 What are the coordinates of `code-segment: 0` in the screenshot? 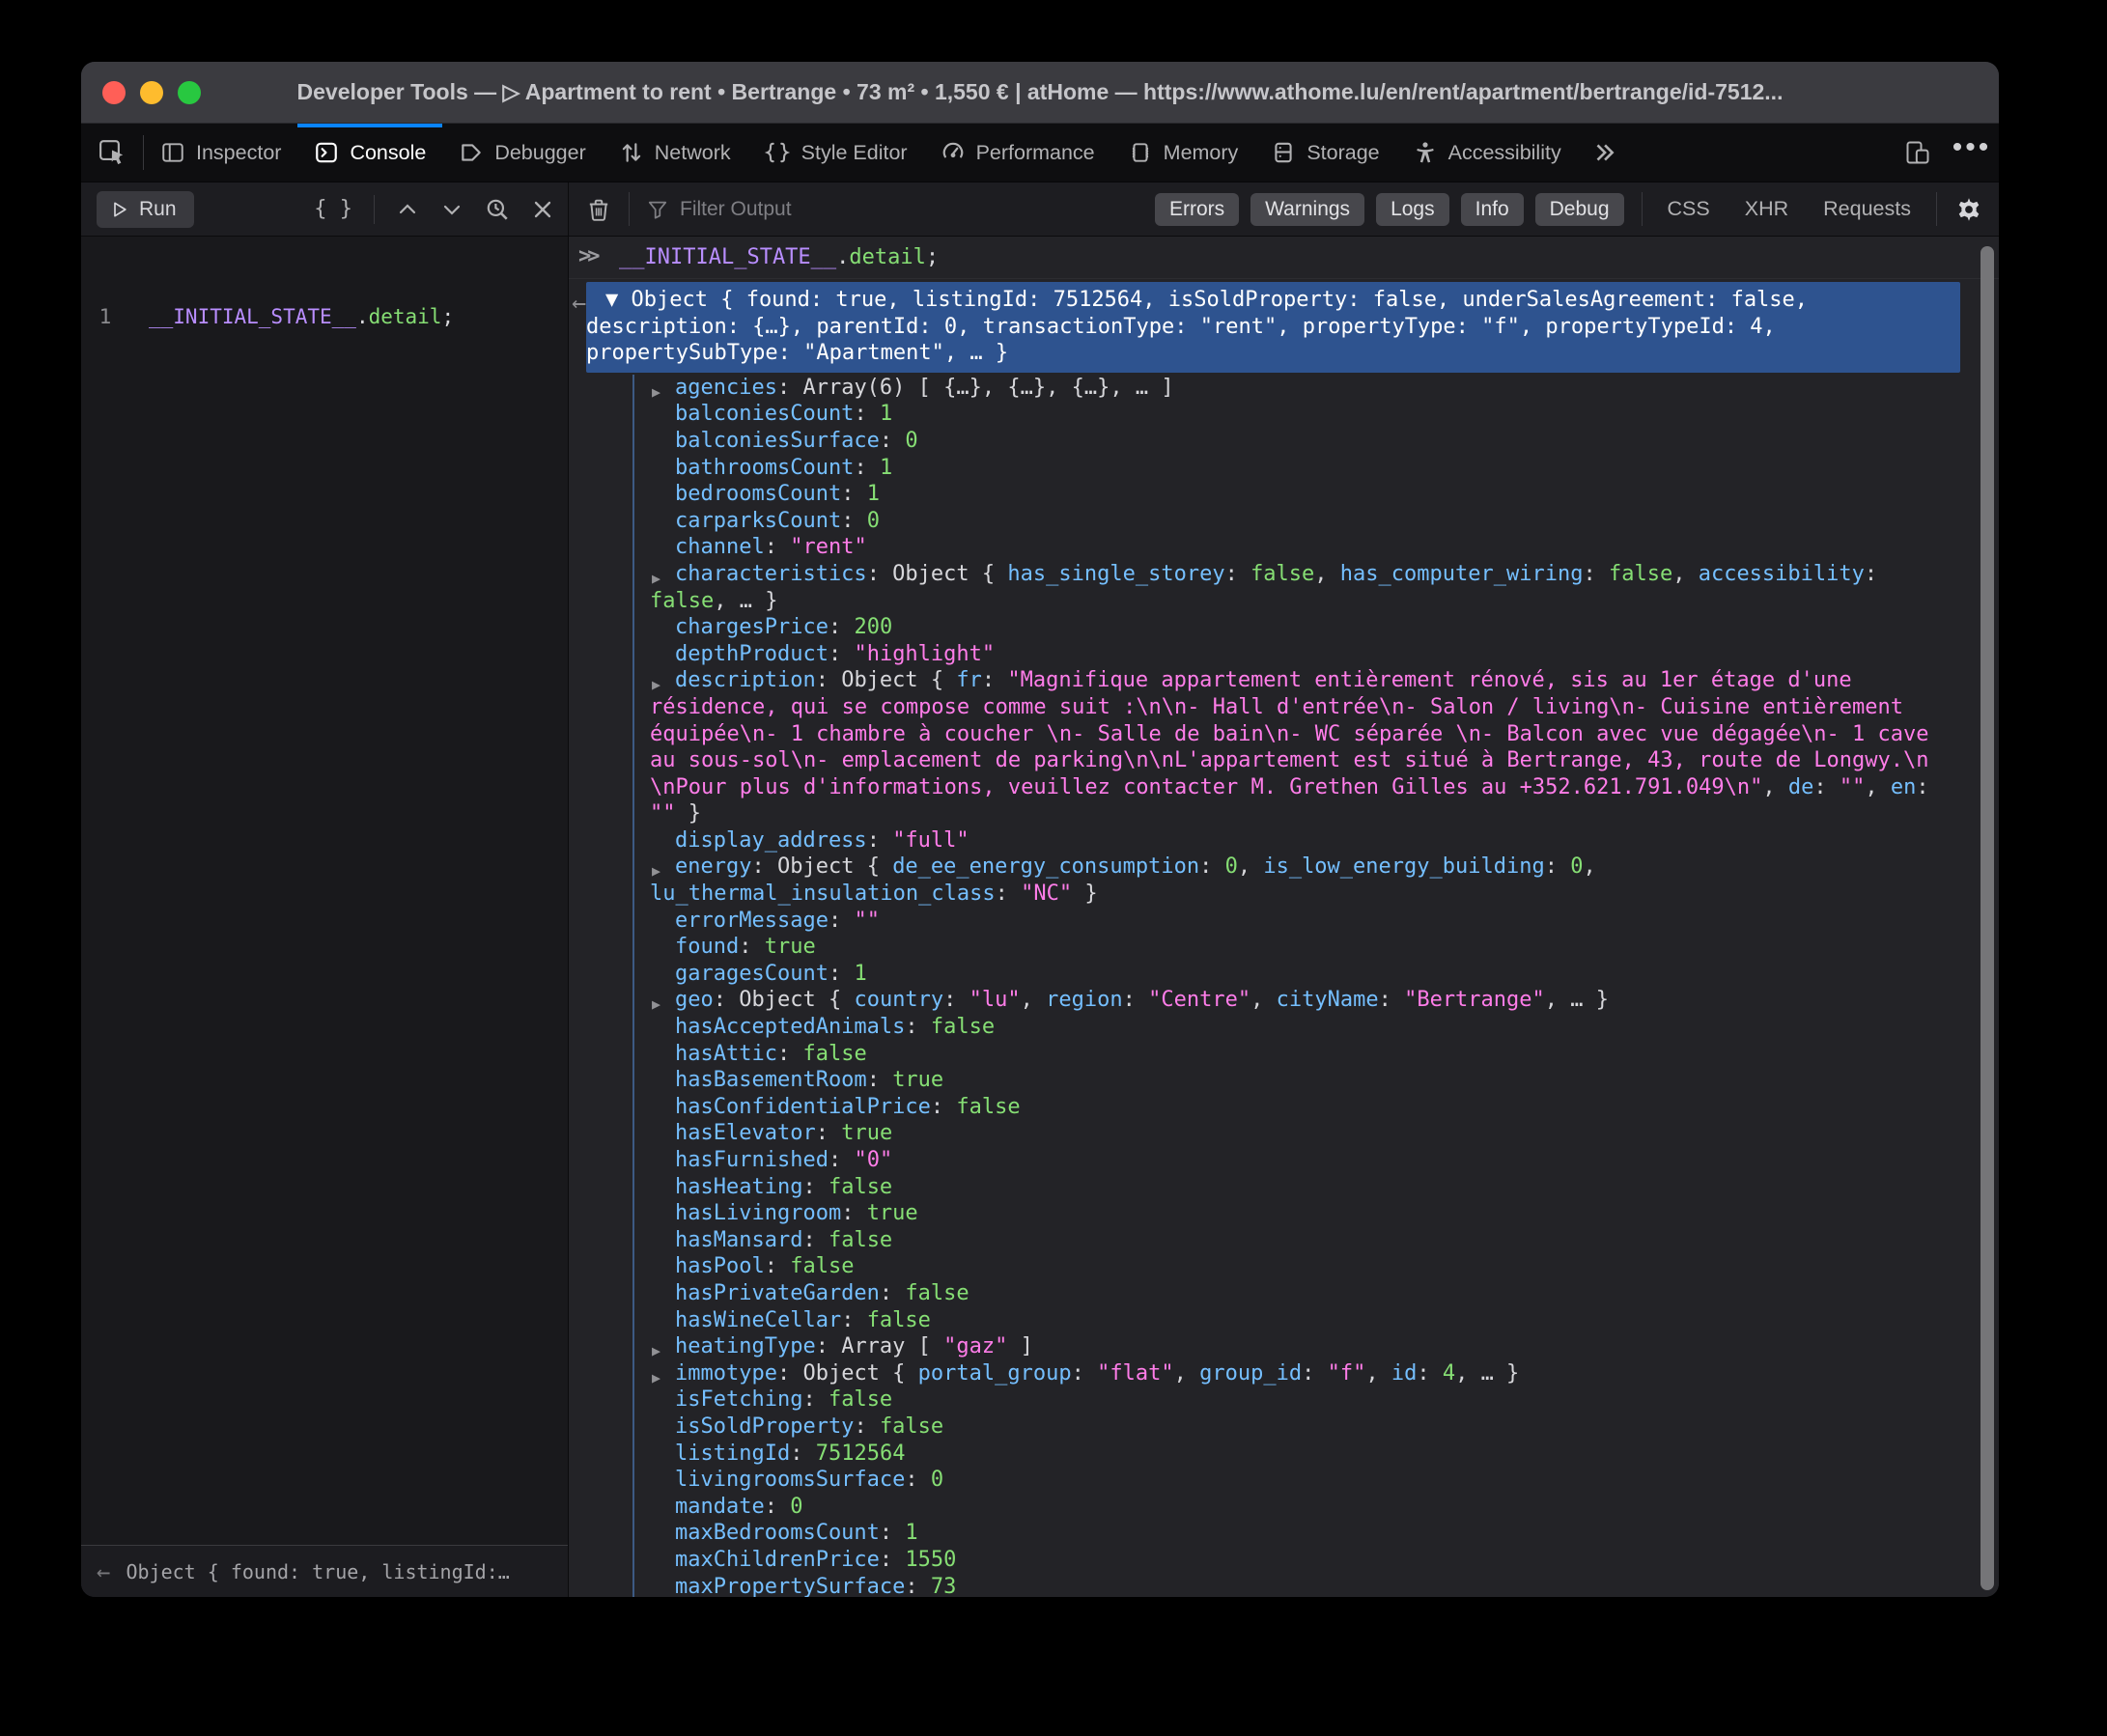 It's located at (873, 521).